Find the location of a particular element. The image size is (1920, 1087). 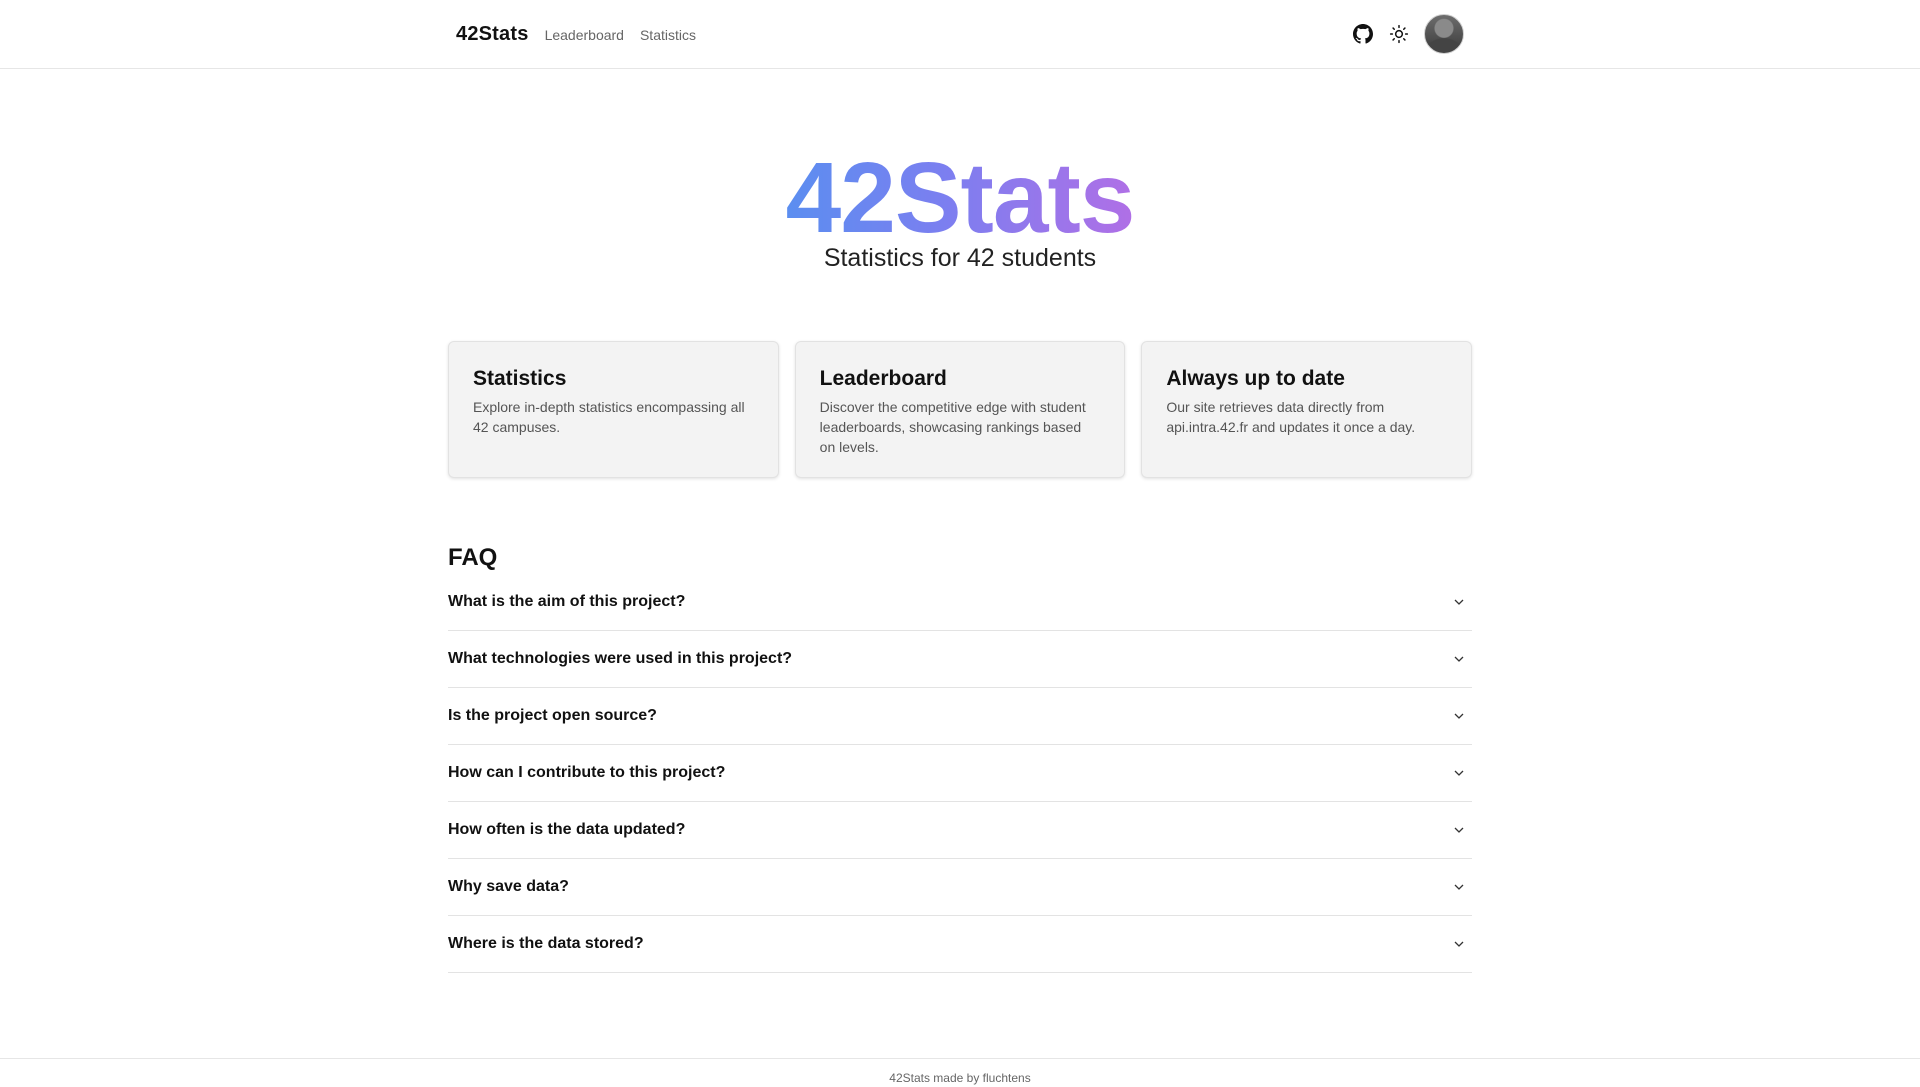

faq-item: Where is the data stored? is located at coordinates (960, 944).